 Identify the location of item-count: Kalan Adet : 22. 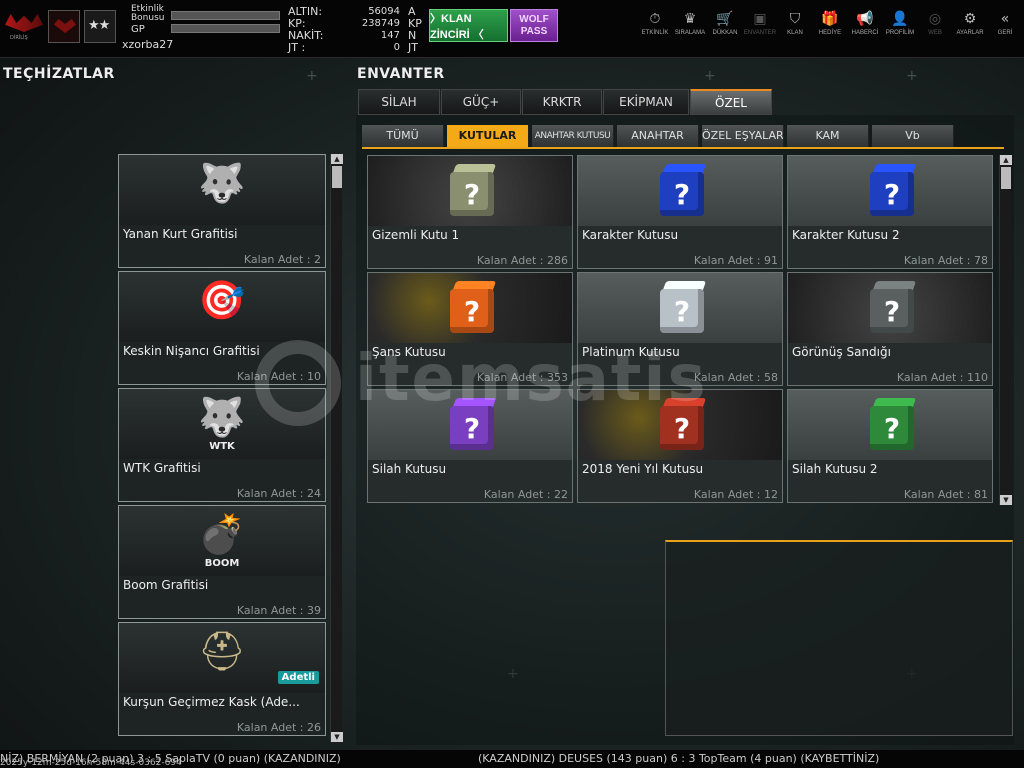
(525, 494).